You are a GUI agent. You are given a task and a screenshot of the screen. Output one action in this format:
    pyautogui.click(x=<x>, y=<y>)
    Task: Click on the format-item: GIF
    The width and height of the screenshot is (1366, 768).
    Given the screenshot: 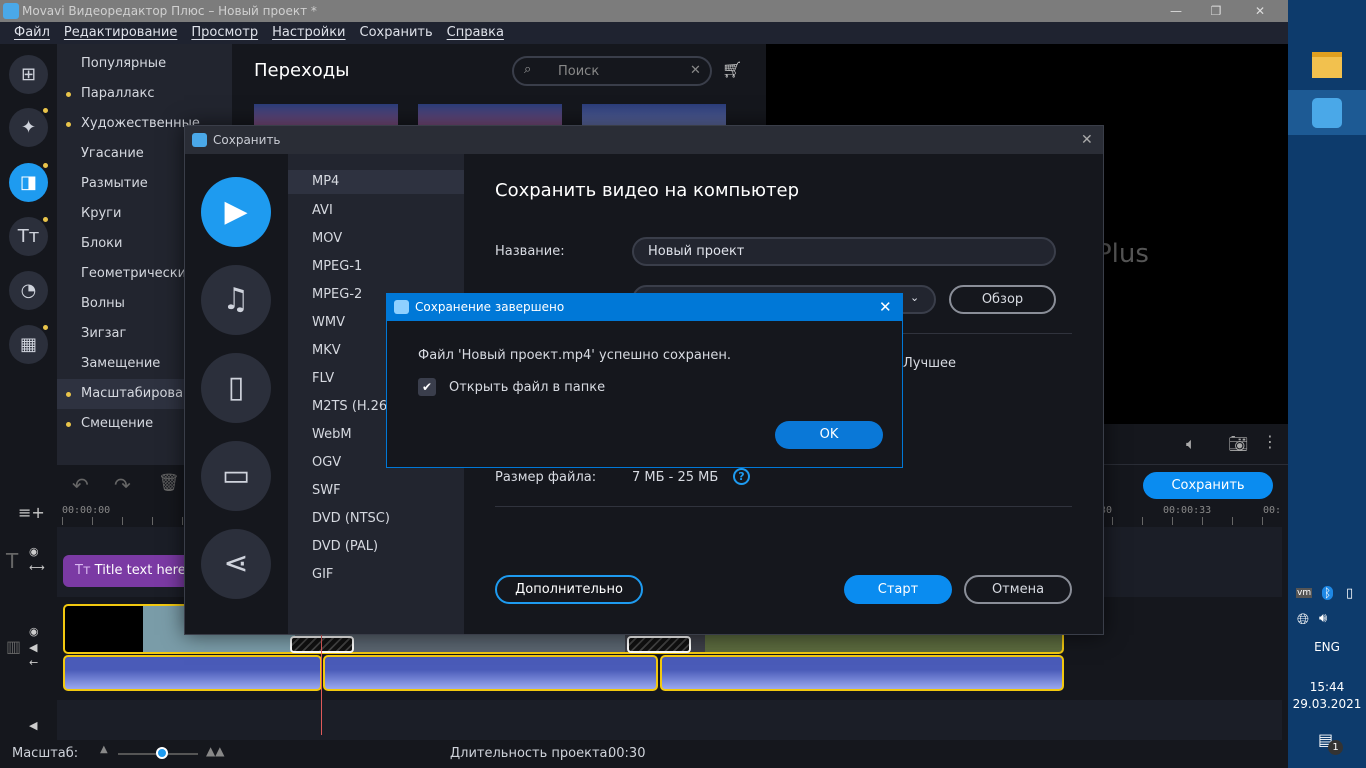 What is the action you would take?
    pyautogui.click(x=322, y=574)
    